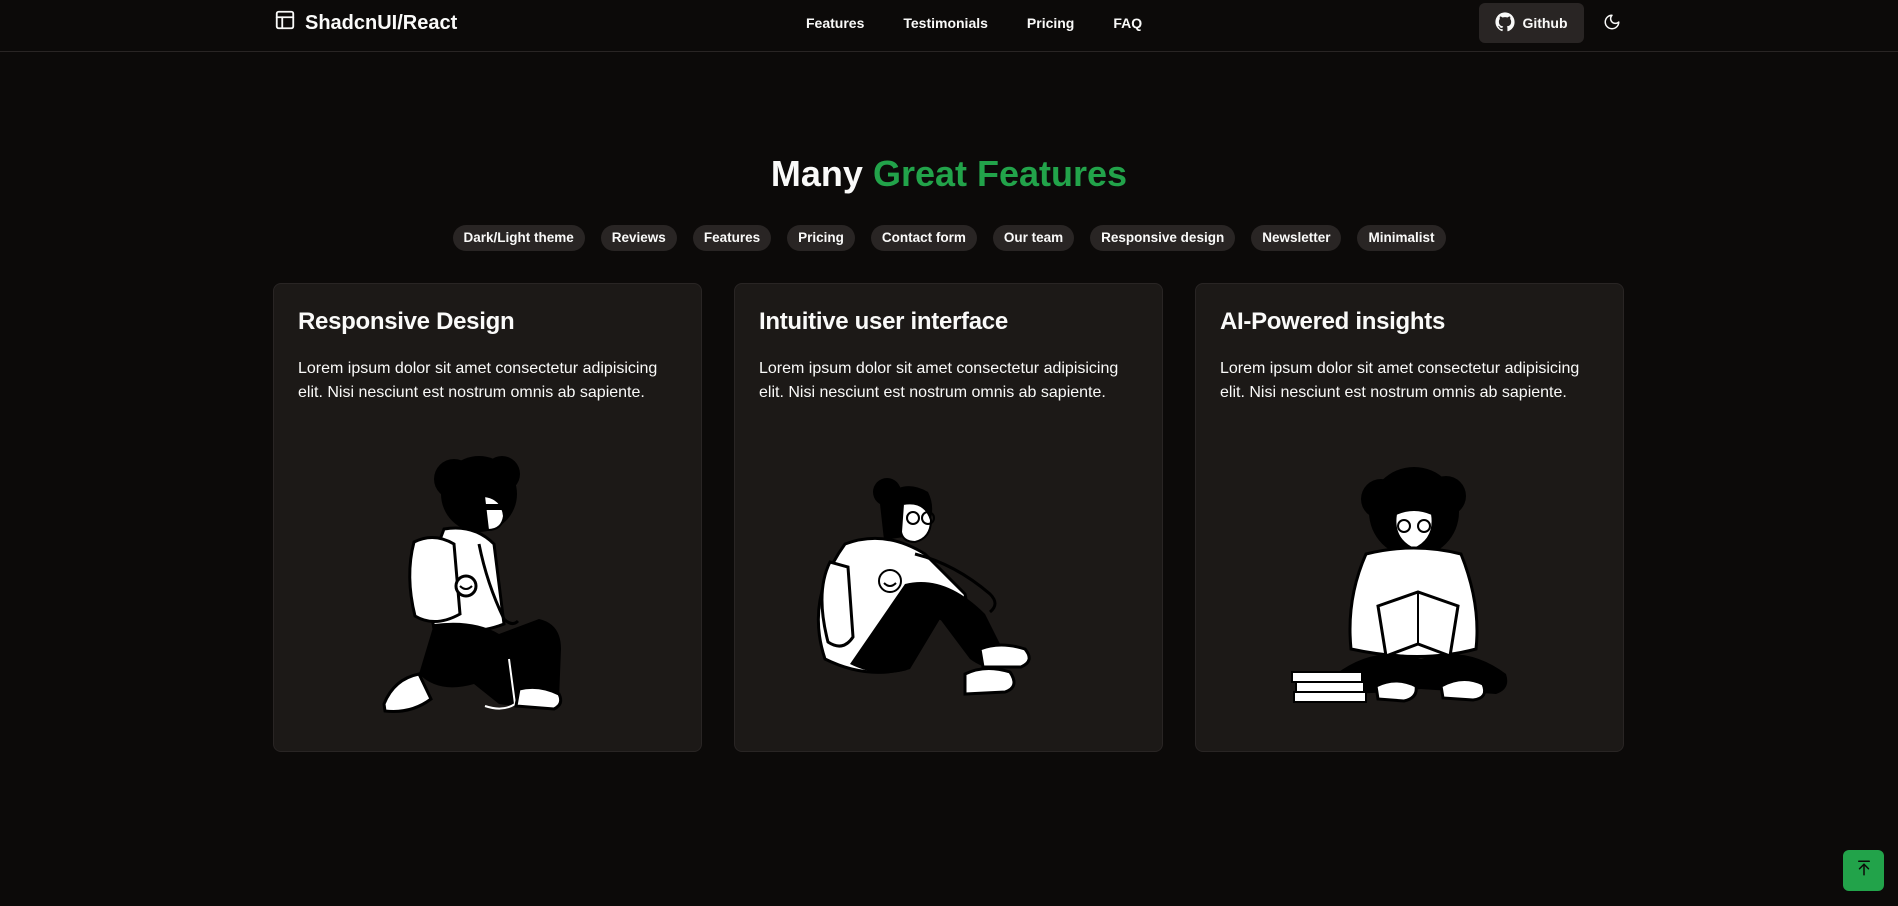 This screenshot has height=906, width=1898. I want to click on nav-link-testimonials: Testimonials, so click(945, 23).